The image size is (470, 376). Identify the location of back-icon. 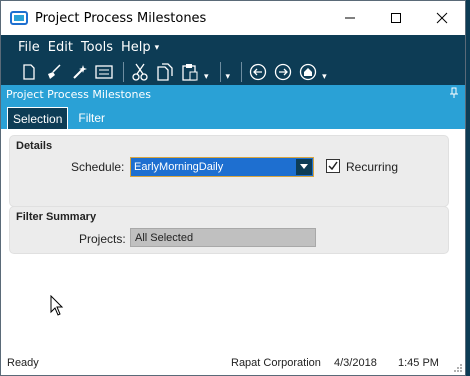
(258, 72).